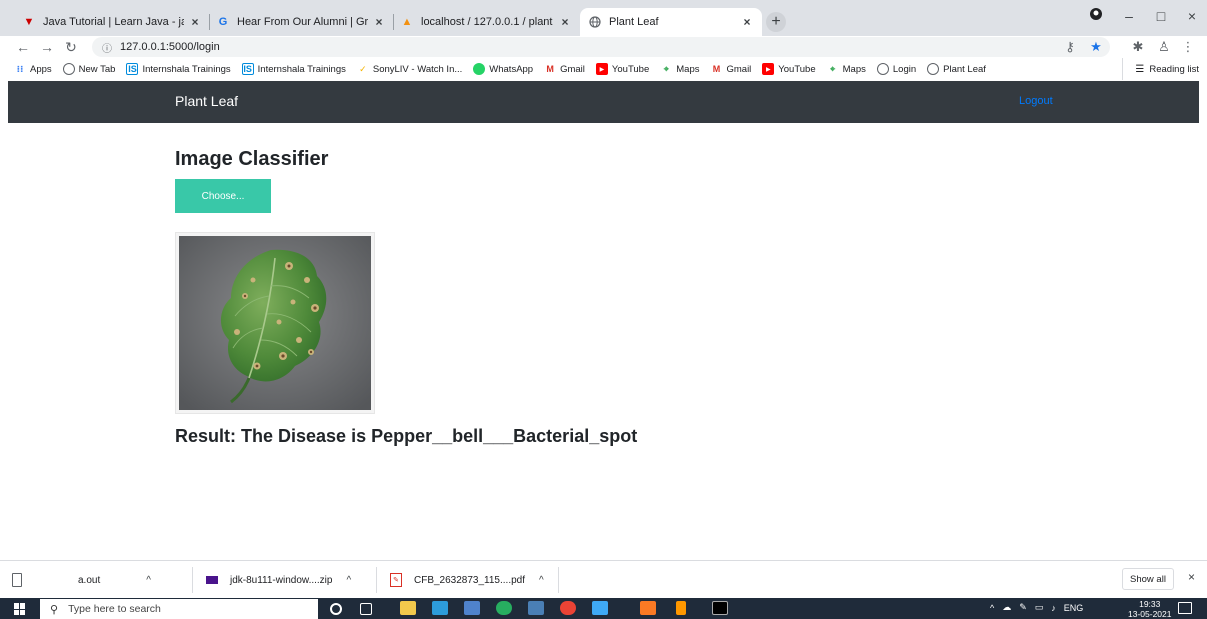 Image resolution: width=1207 pixels, height=619 pixels. I want to click on sublime-icon, so click(681, 608).